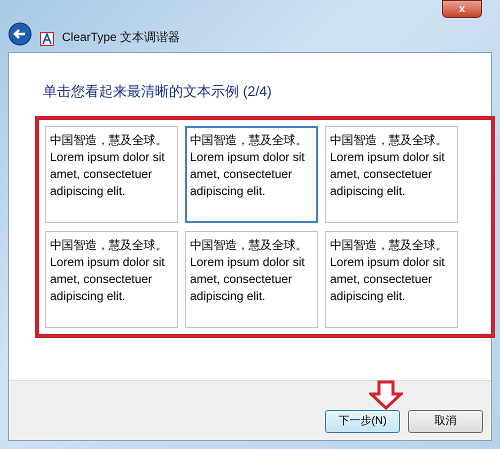 The image size is (500, 449). I want to click on arrow-annotation, so click(386, 395).